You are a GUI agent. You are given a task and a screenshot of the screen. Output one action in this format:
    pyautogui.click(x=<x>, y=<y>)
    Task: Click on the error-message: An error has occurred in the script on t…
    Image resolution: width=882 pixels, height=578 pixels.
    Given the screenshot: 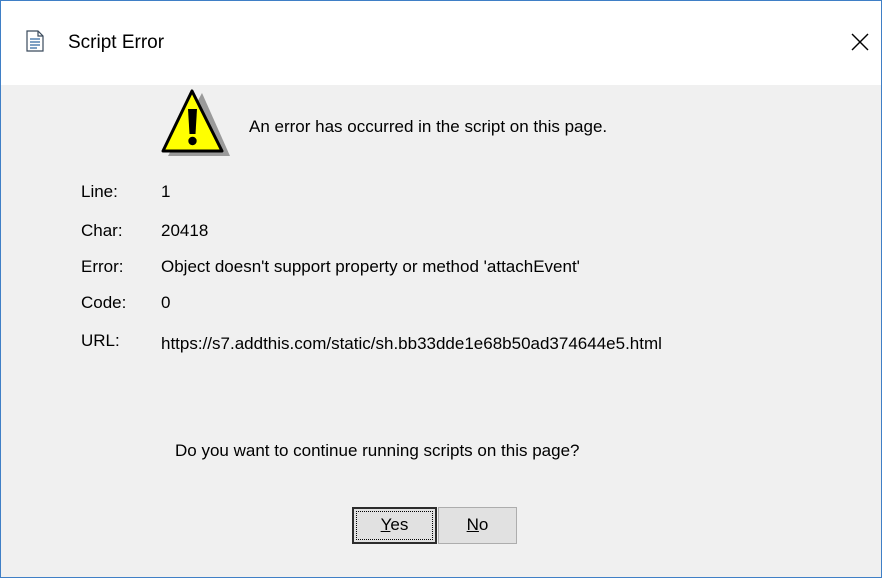 What is the action you would take?
    pyautogui.click(x=428, y=126)
    